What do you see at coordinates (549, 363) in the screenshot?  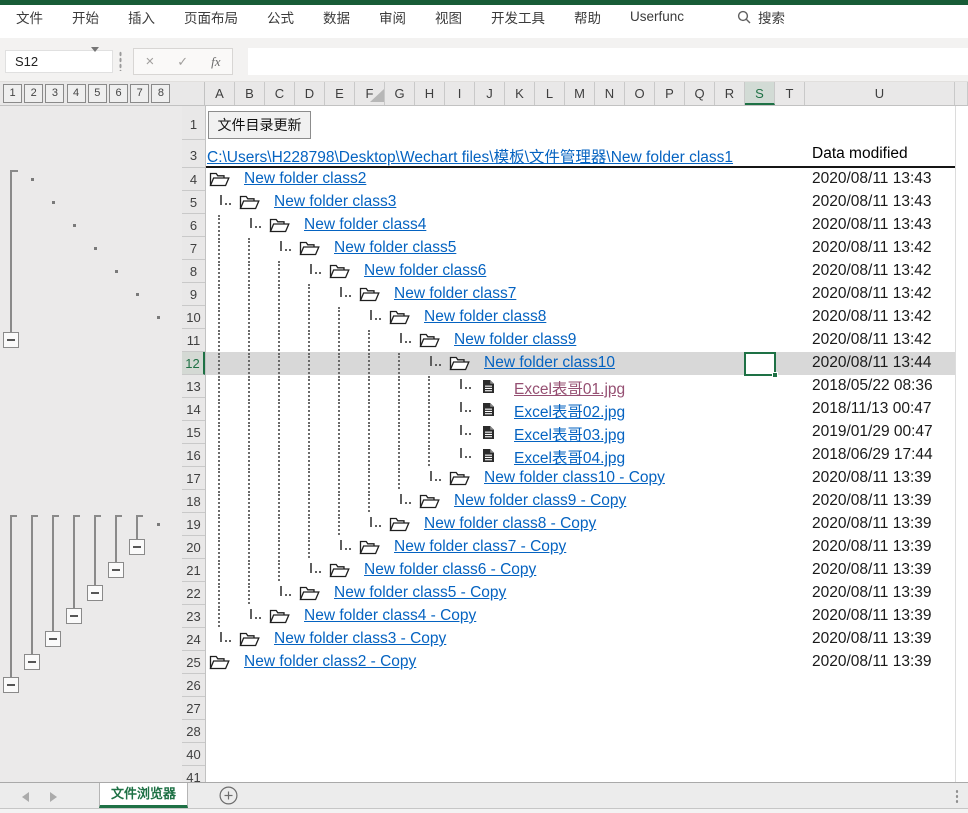 I see `folder-link-12: New folder class10` at bounding box center [549, 363].